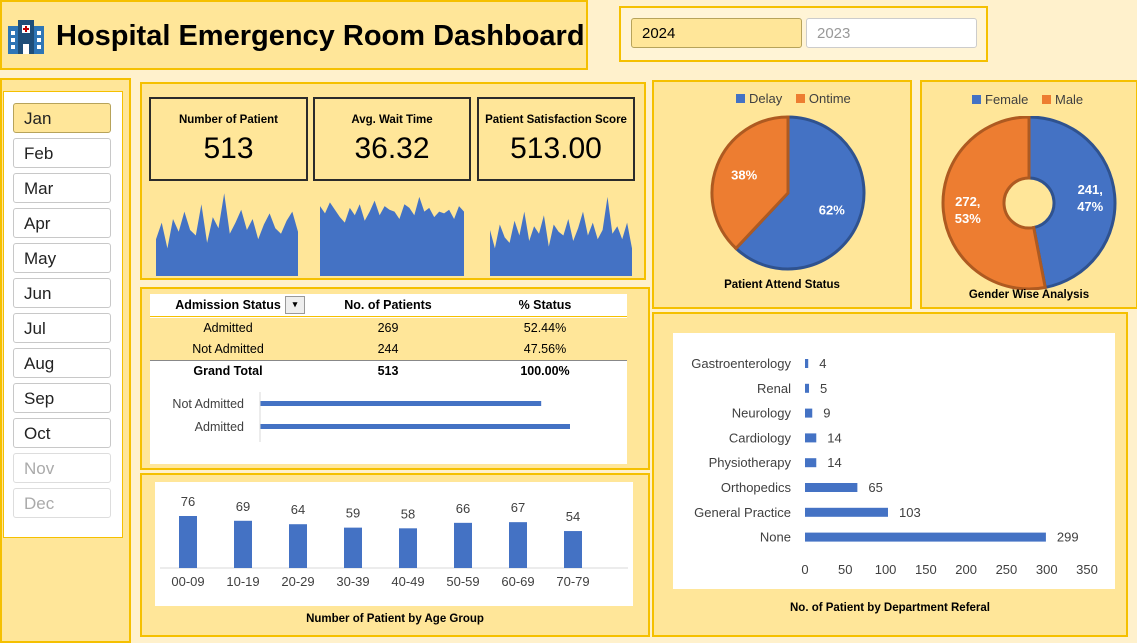 The width and height of the screenshot is (1137, 643). What do you see at coordinates (556, 148) in the screenshot?
I see `kpi-value: 513.00` at bounding box center [556, 148].